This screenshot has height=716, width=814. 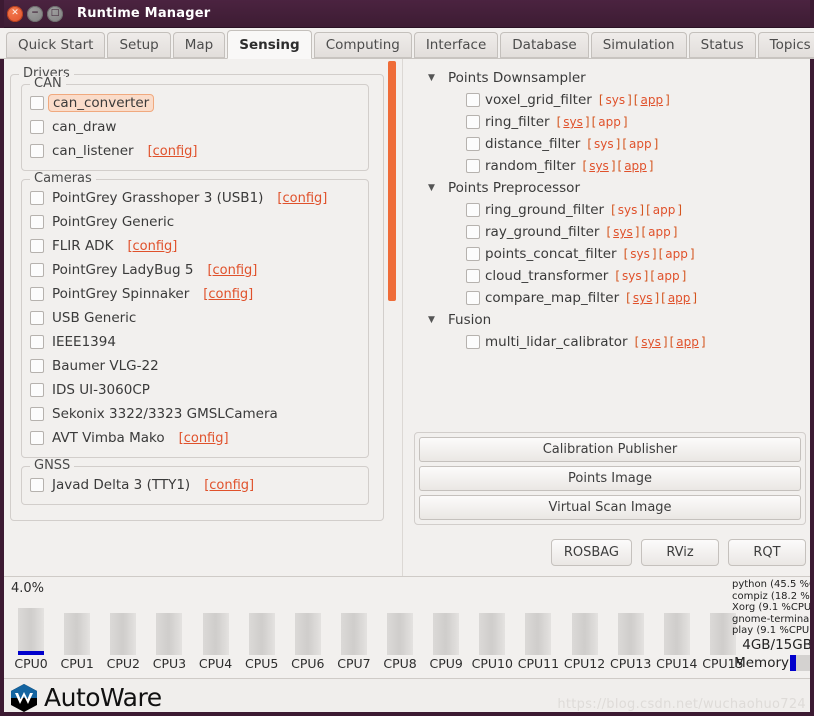 What do you see at coordinates (473, 210) in the screenshot?
I see `checkbox-ring_ground_filter` at bounding box center [473, 210].